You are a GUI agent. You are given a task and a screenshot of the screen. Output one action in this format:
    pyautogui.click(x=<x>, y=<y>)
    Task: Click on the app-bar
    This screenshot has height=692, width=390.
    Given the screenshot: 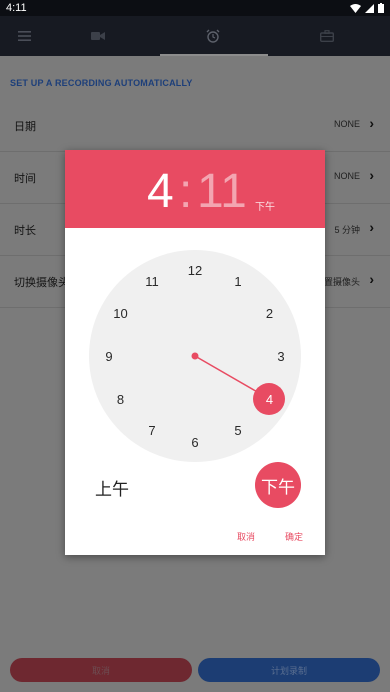 What is the action you would take?
    pyautogui.click(x=195, y=36)
    